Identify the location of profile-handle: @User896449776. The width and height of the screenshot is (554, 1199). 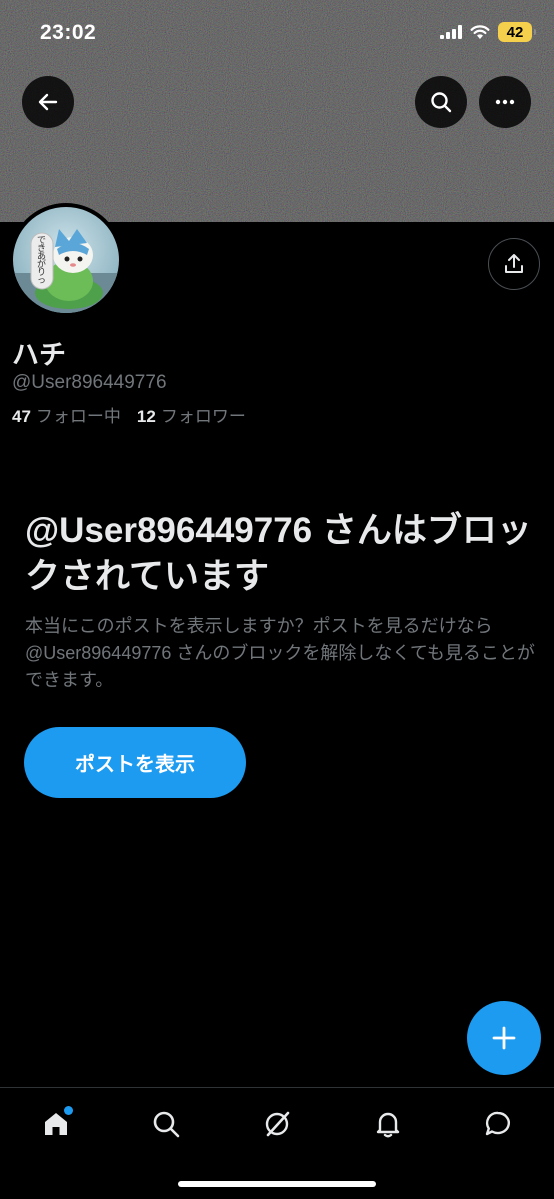
(89, 382).